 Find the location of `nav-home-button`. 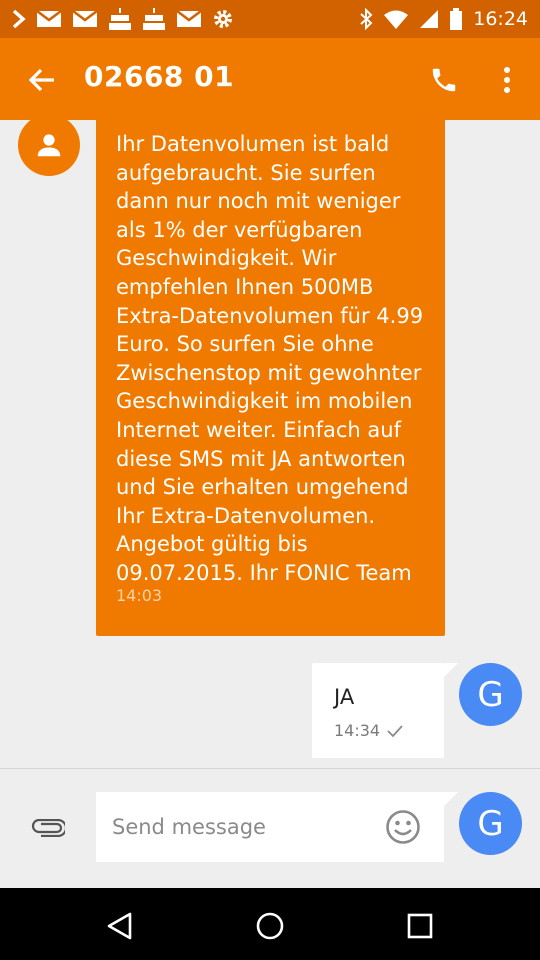

nav-home-button is located at coordinates (270, 926).